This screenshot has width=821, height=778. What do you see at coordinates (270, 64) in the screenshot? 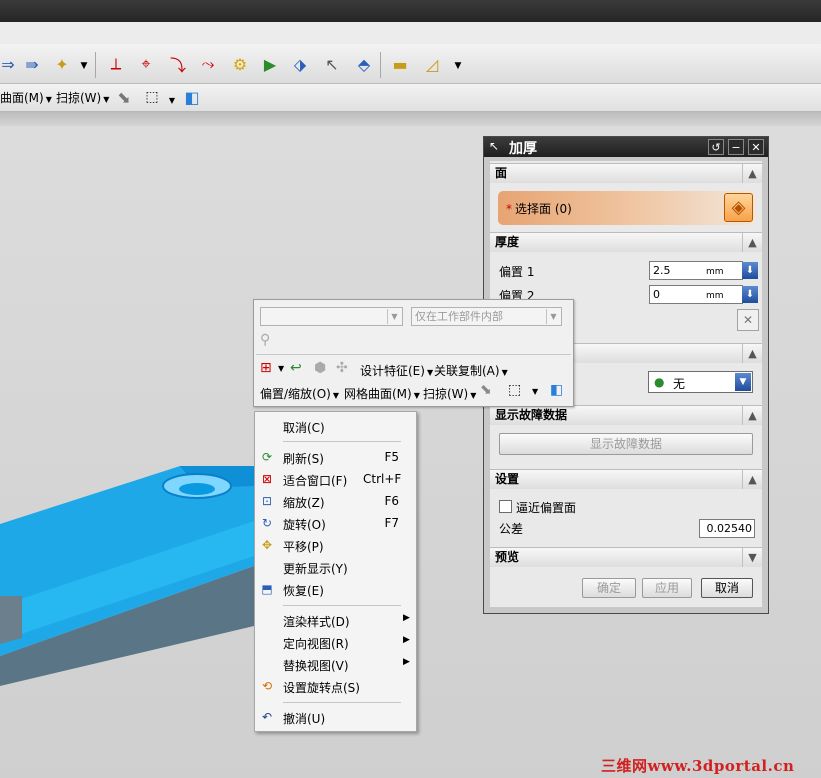
I see `snap-icon: ▶` at bounding box center [270, 64].